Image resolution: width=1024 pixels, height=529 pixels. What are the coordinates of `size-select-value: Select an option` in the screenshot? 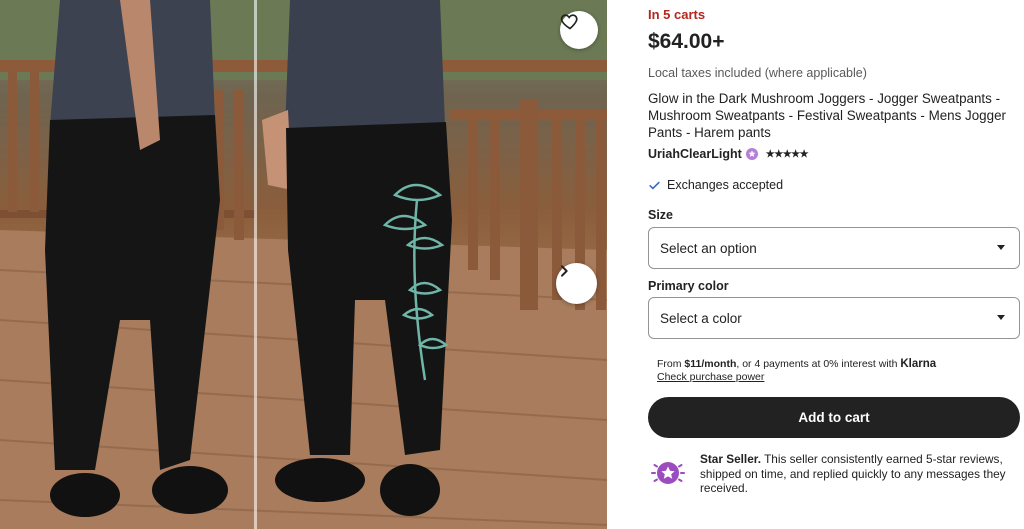 It's located at (708, 248).